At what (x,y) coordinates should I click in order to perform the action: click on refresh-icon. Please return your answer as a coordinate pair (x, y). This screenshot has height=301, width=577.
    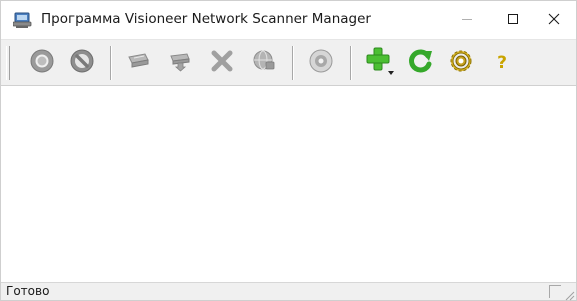
    Looking at the image, I should click on (421, 63).